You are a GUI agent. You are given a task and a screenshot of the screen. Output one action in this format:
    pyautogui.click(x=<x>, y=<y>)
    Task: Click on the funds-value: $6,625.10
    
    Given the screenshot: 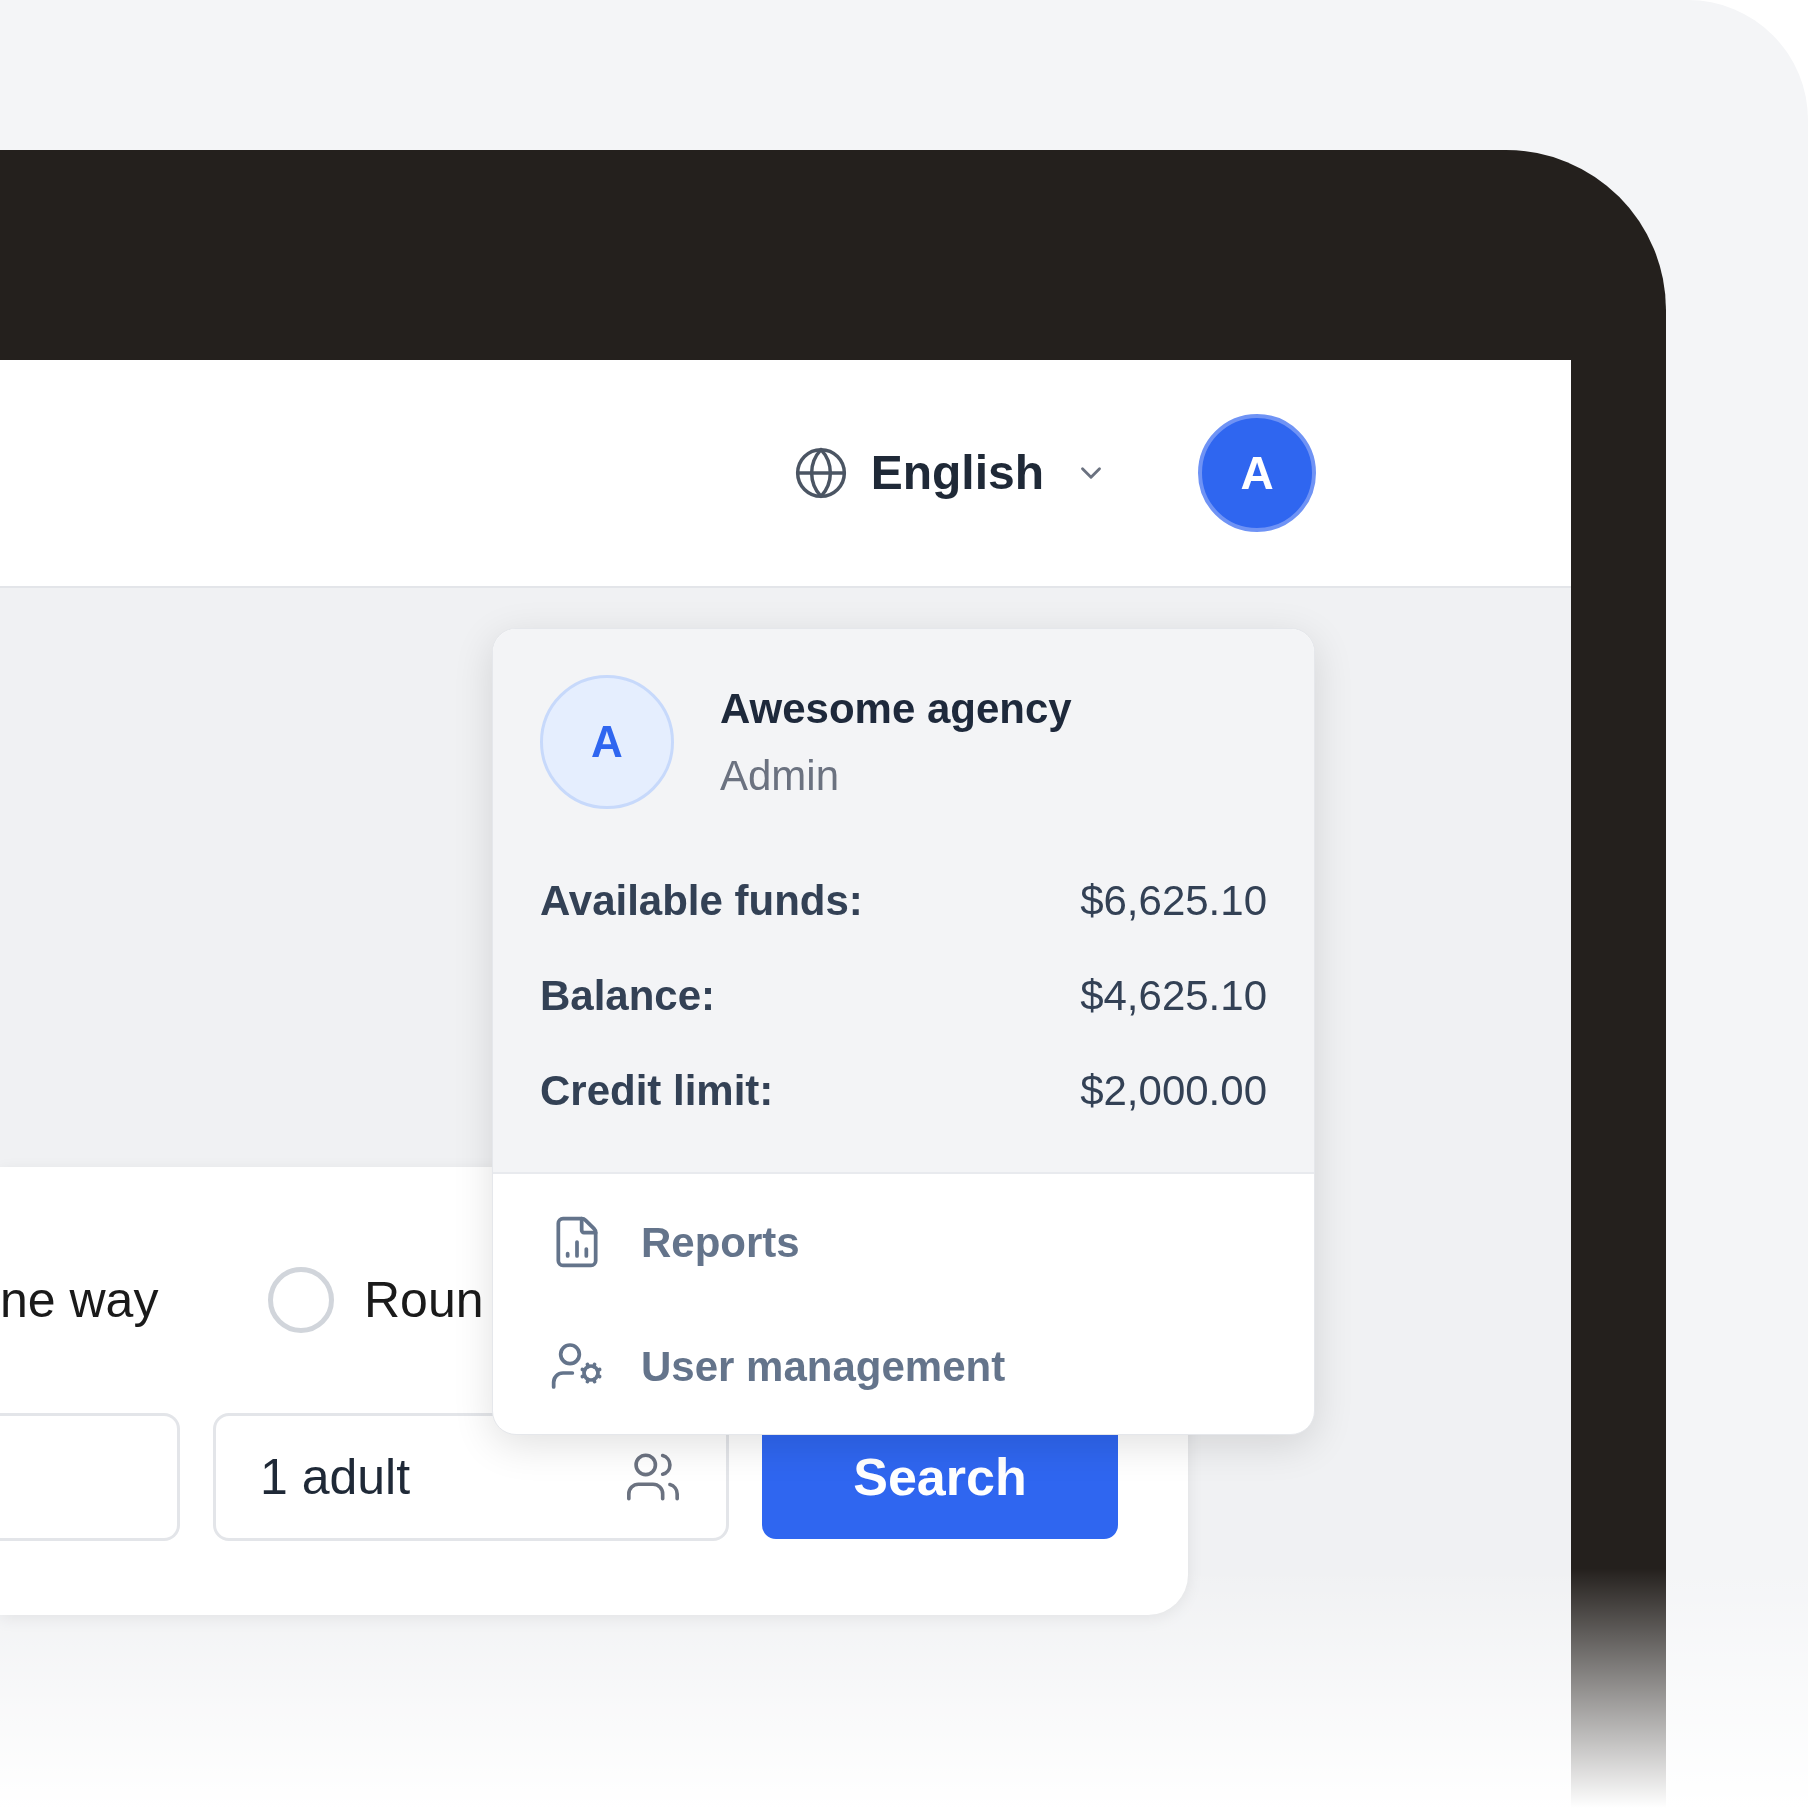 What is the action you would take?
    pyautogui.click(x=1173, y=901)
    